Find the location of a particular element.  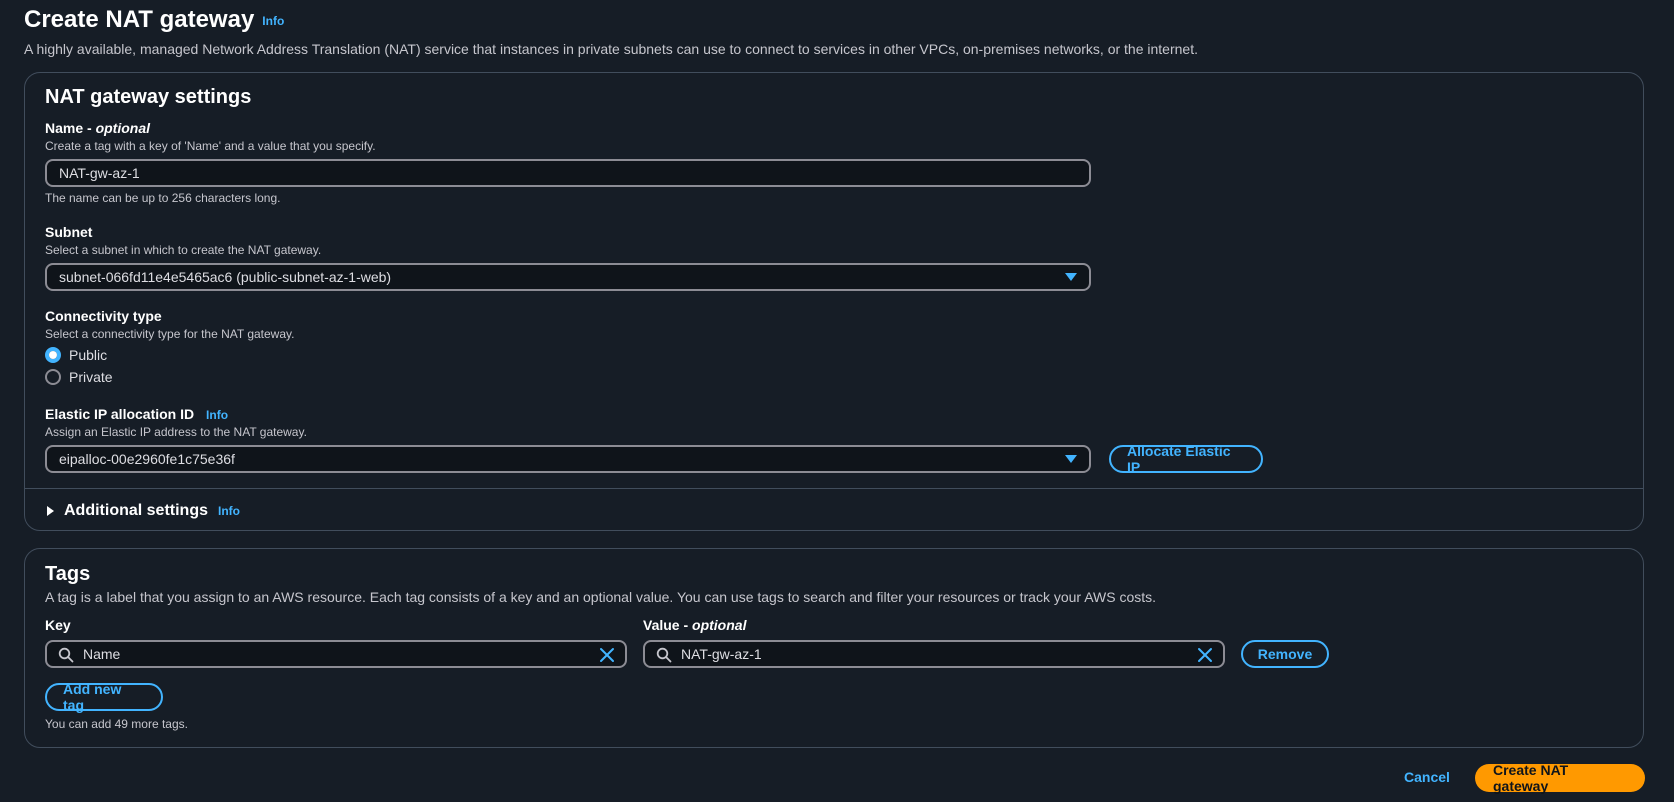

allocate-elastic-ip-button: Allocate Elastic IP is located at coordinates (1186, 459).